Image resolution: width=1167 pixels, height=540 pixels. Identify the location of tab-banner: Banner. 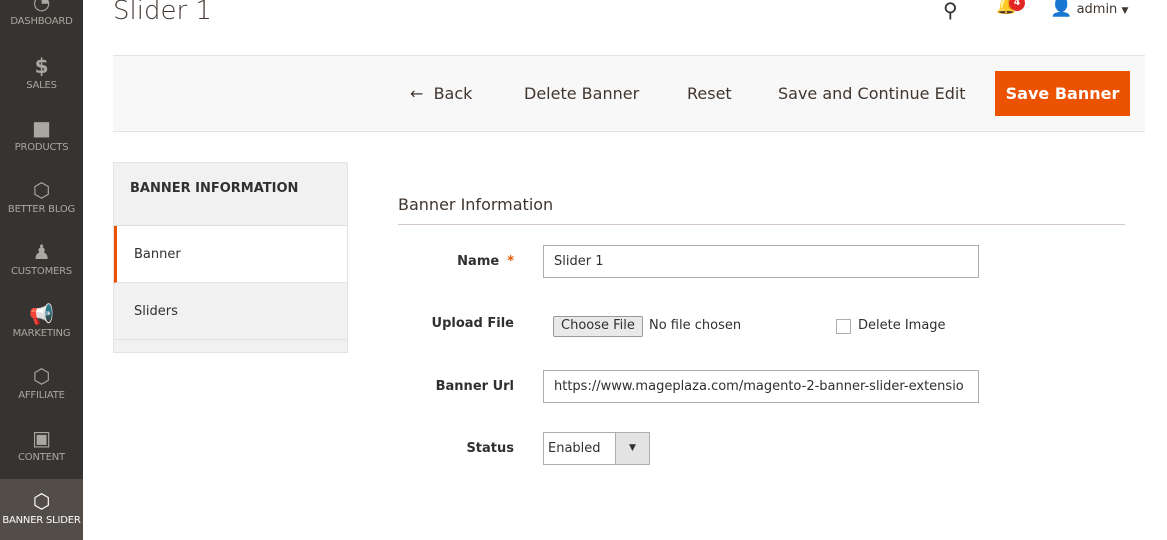
(230, 254).